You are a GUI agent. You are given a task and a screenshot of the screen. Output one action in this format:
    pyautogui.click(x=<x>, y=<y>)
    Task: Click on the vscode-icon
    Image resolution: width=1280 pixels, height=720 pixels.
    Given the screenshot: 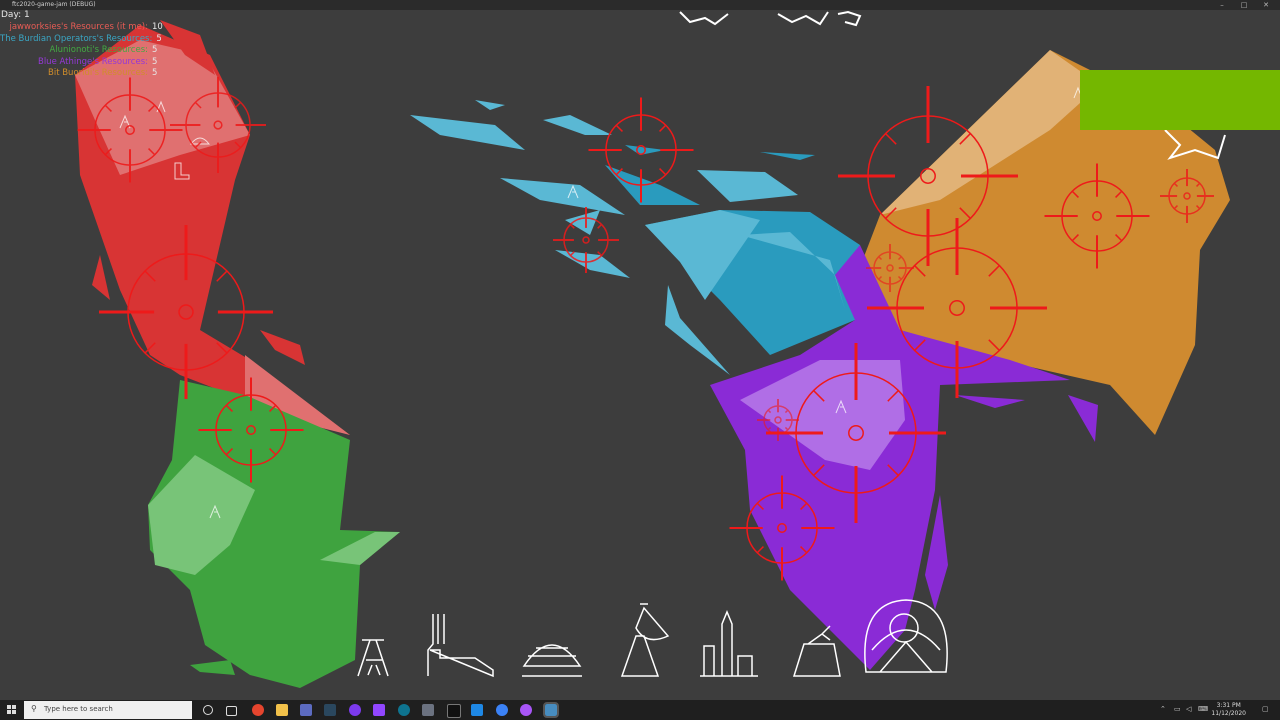 What is the action you would take?
    pyautogui.click(x=477, y=710)
    